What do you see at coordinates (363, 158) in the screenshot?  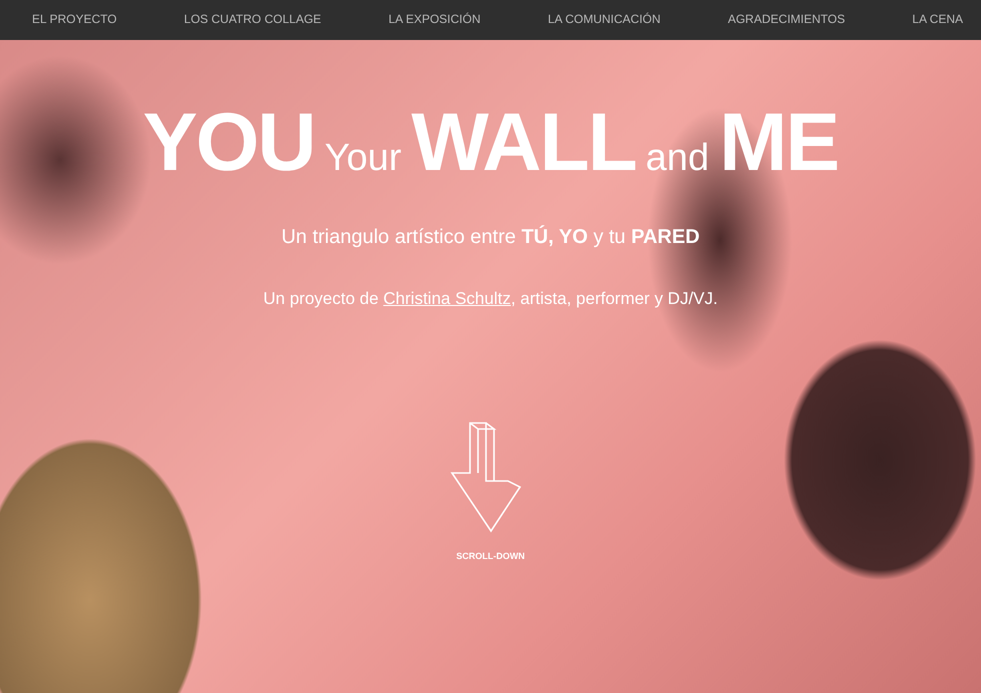 I see `title-word: Your` at bounding box center [363, 158].